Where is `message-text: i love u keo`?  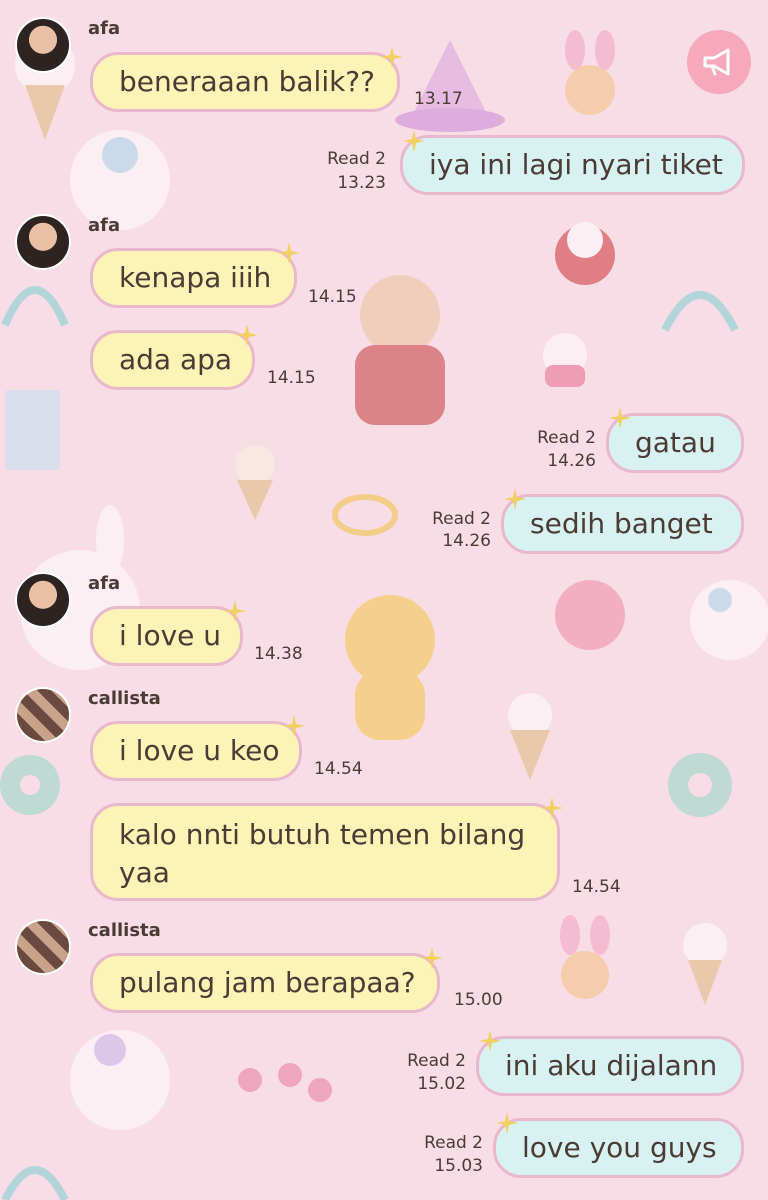
message-text: i love u keo is located at coordinates (199, 750).